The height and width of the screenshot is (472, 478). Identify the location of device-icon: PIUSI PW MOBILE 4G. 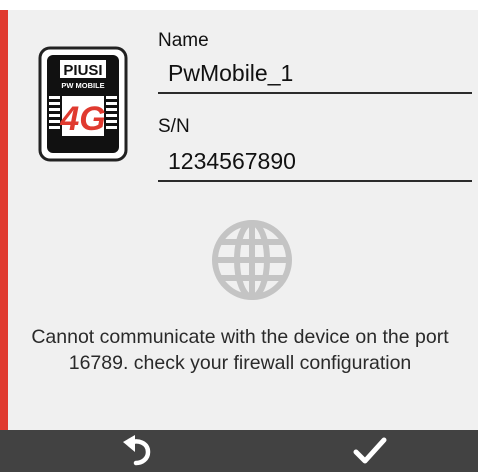
(83, 104).